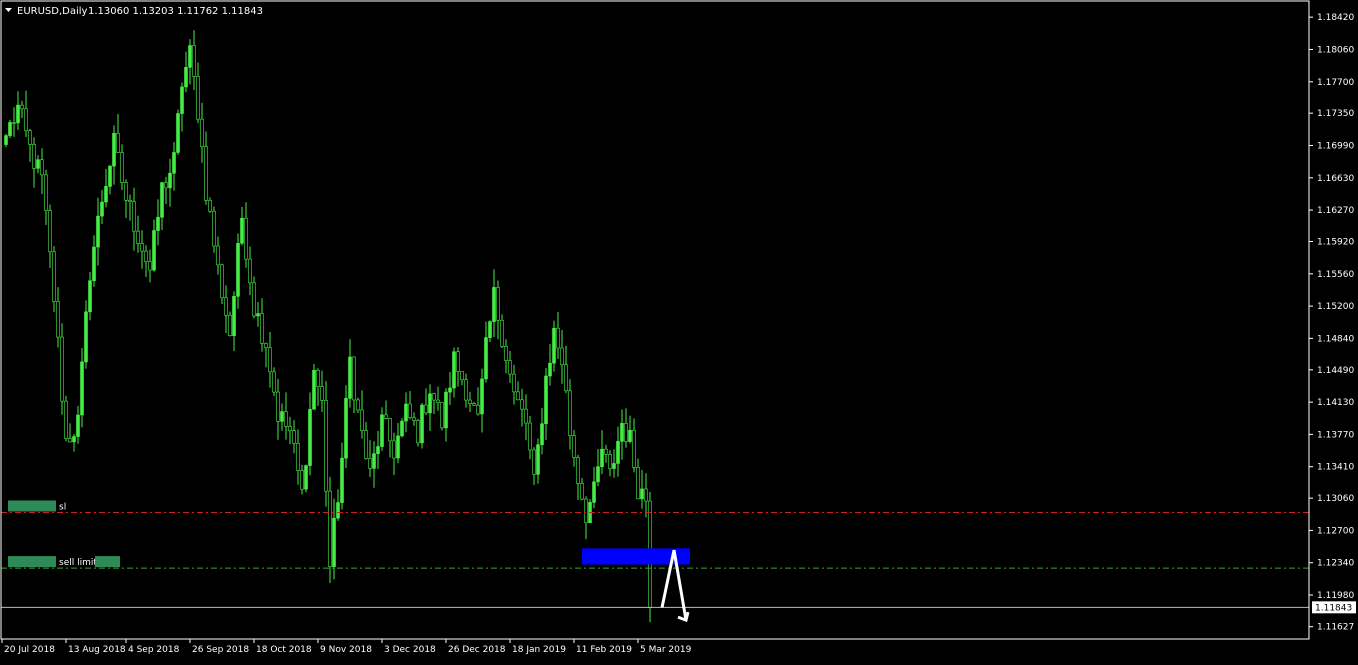 The image size is (1358, 665). Describe the element at coordinates (154, 650) in the screenshot. I see `x-tick-label: 4 Sep 2018` at that location.